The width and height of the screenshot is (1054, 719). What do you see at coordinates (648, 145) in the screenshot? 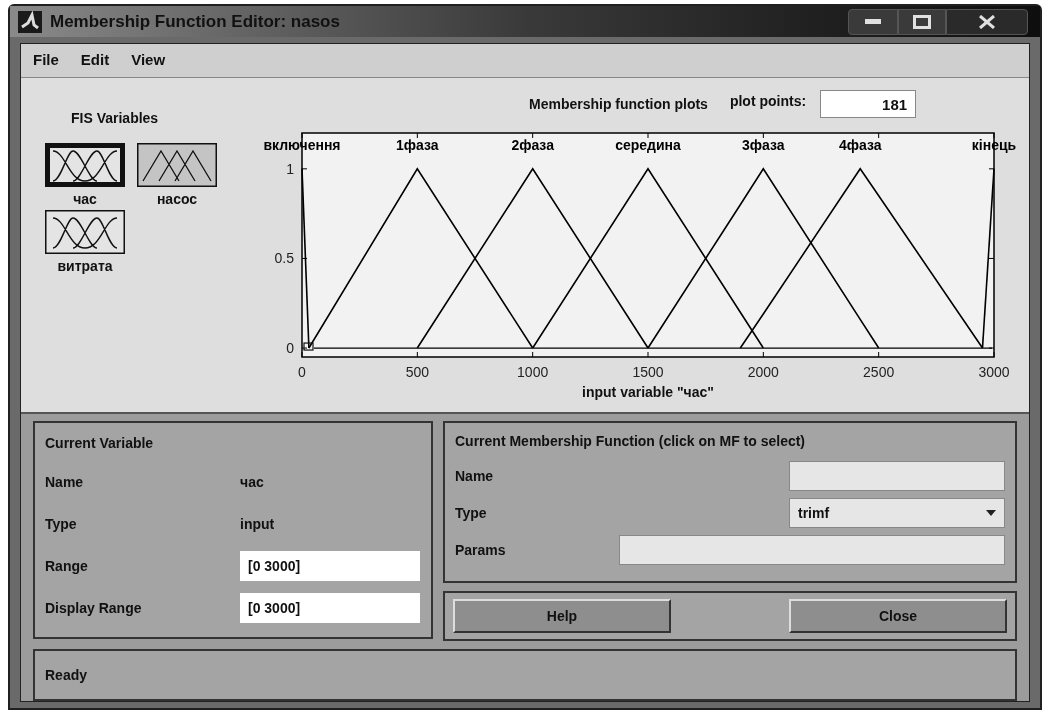
I see `curve-label: середина` at bounding box center [648, 145].